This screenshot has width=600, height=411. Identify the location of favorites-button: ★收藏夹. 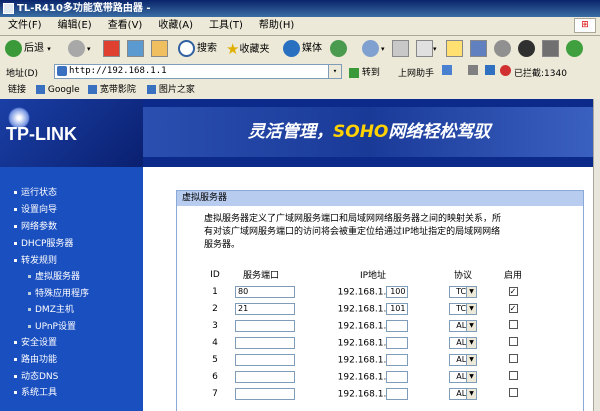
(247, 49).